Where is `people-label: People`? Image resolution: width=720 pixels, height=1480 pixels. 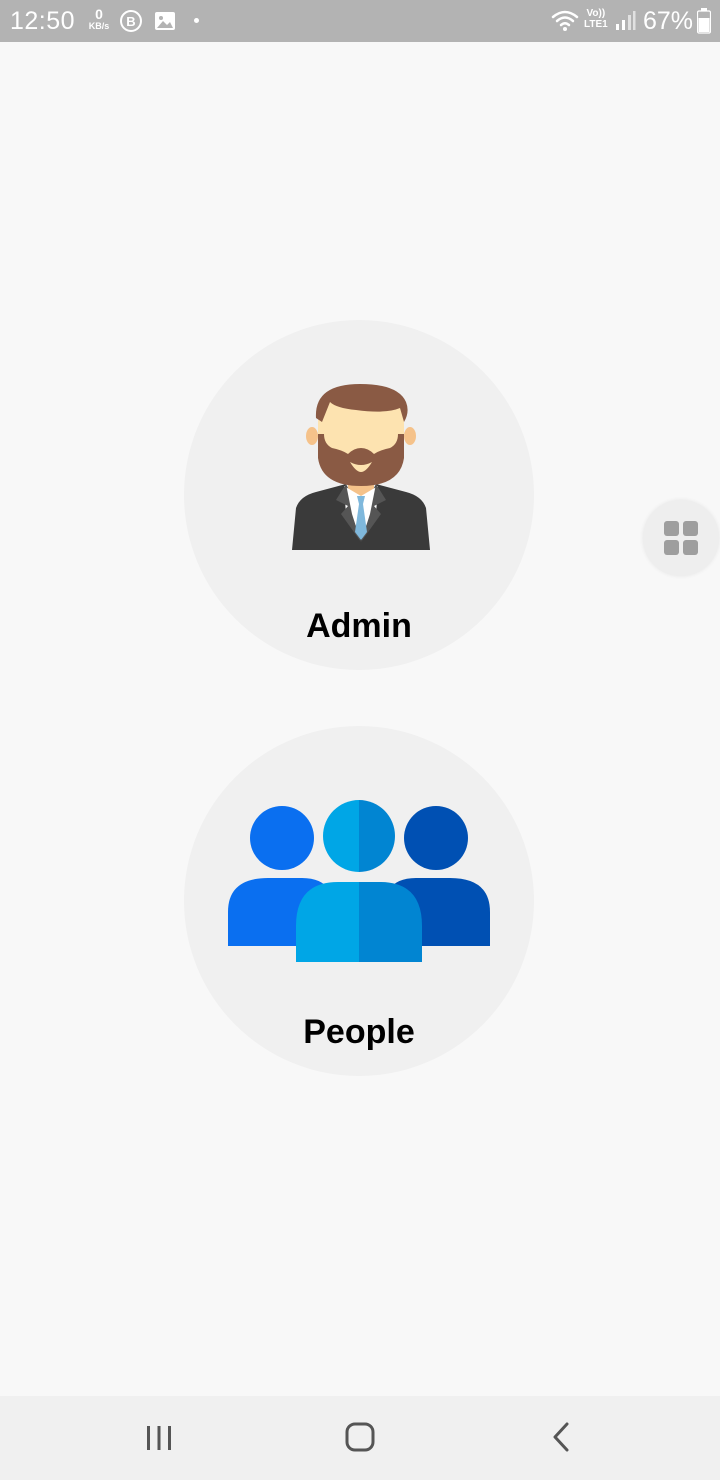 people-label: People is located at coordinates (359, 1032).